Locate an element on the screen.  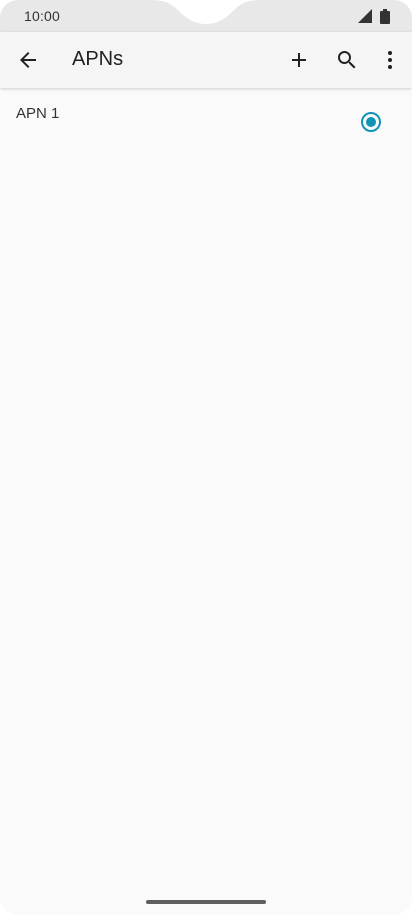
add-icon is located at coordinates (299, 60).